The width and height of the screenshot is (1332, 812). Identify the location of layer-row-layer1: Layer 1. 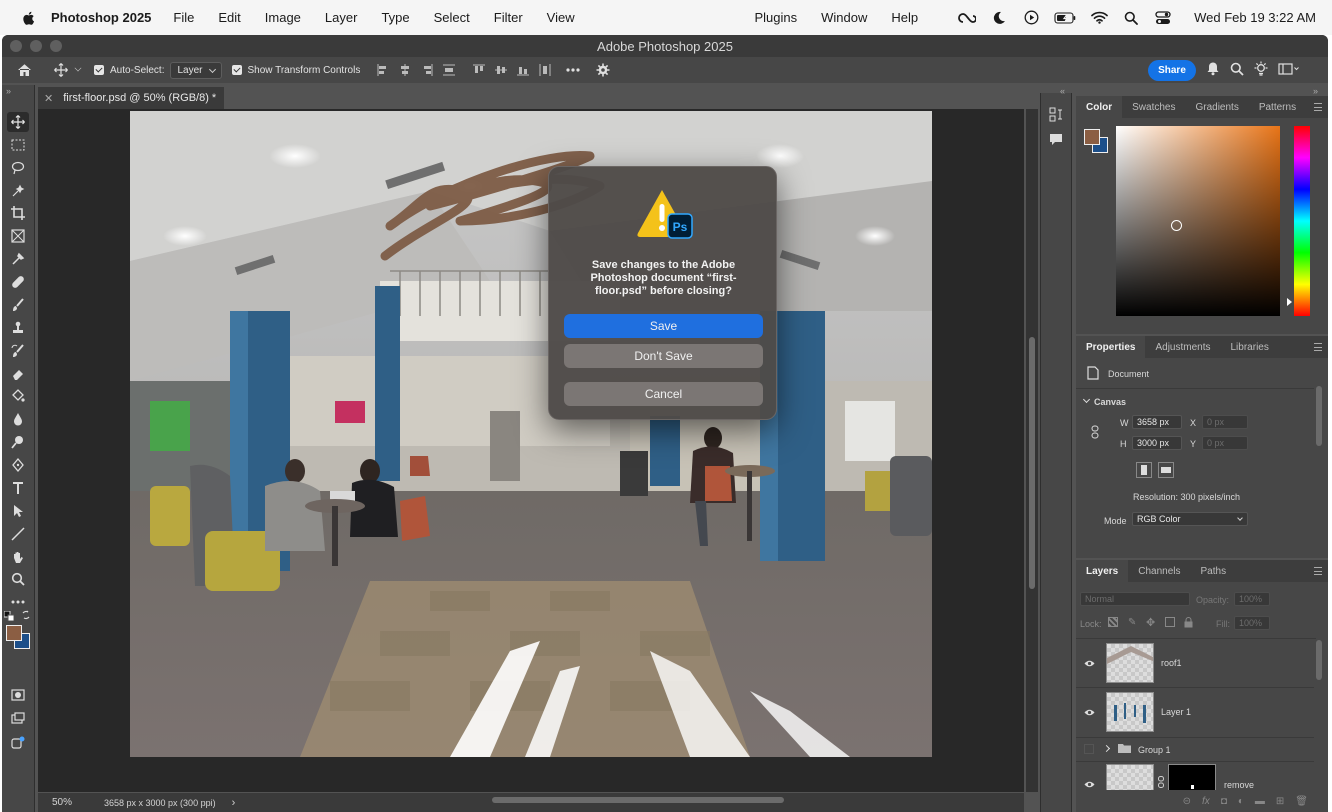
(1195, 713).